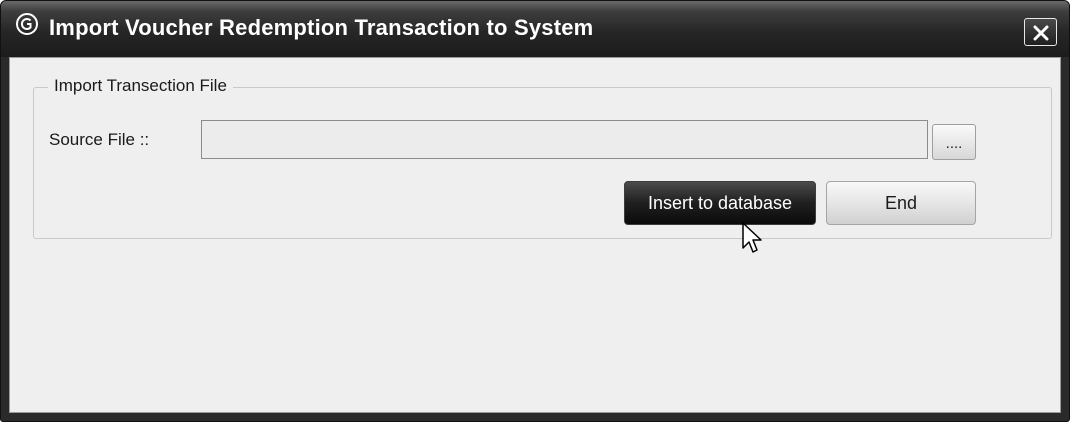  Describe the element at coordinates (99, 139) in the screenshot. I see `source-file-label: Source File ::` at that location.